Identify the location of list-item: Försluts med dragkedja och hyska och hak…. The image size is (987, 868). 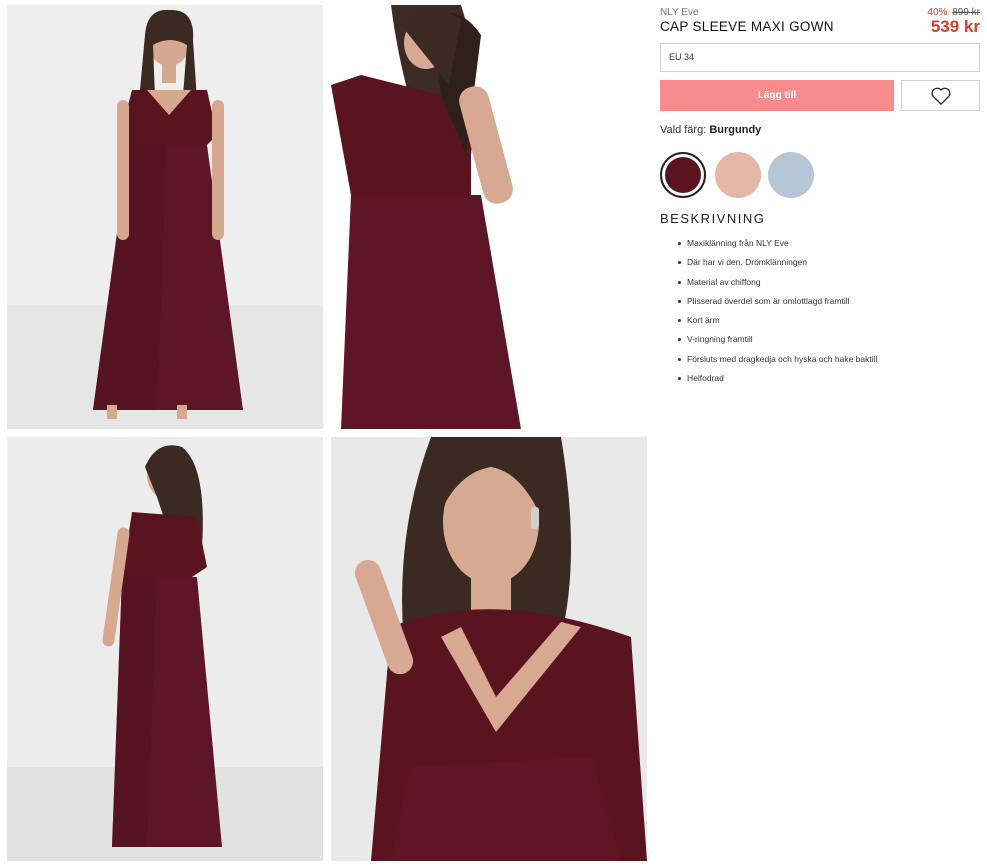
(777, 361).